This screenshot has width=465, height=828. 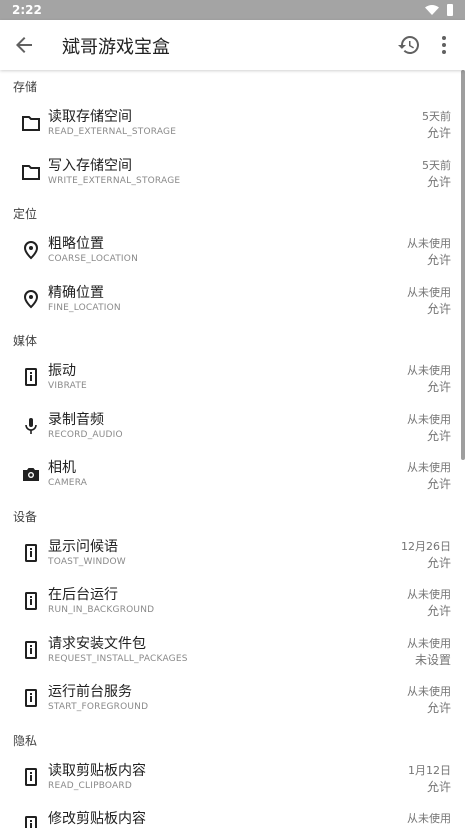 What do you see at coordinates (97, 643) in the screenshot?
I see `permission-name: 请求安装文件包` at bounding box center [97, 643].